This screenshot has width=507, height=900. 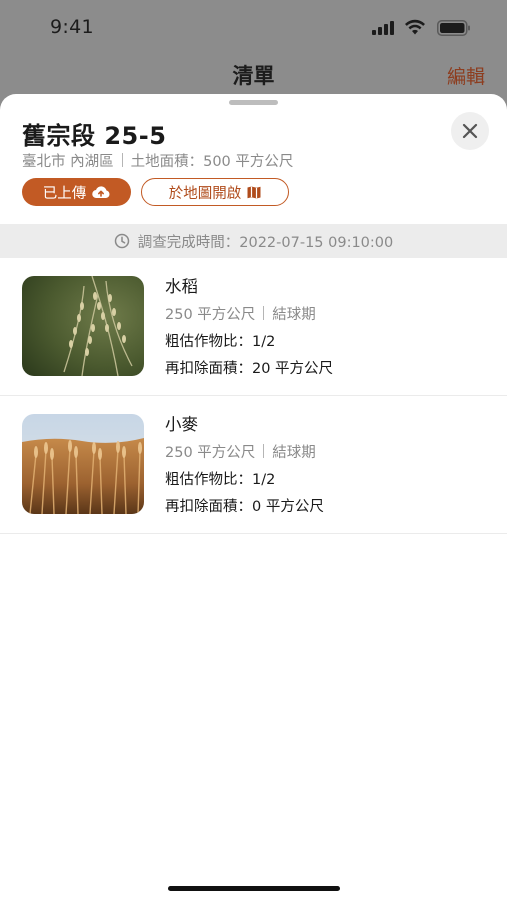 I want to click on crop-name: 小麥, so click(x=181, y=424).